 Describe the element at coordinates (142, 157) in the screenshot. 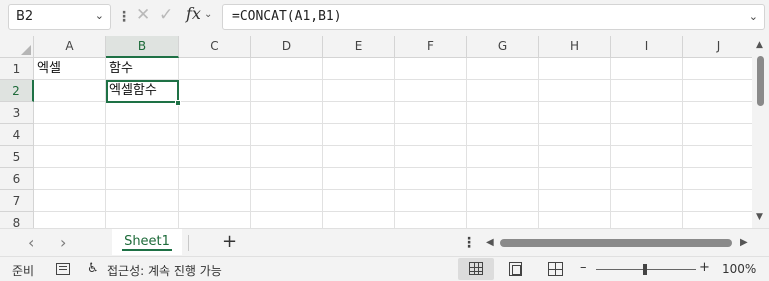

I see `cell-b5` at that location.